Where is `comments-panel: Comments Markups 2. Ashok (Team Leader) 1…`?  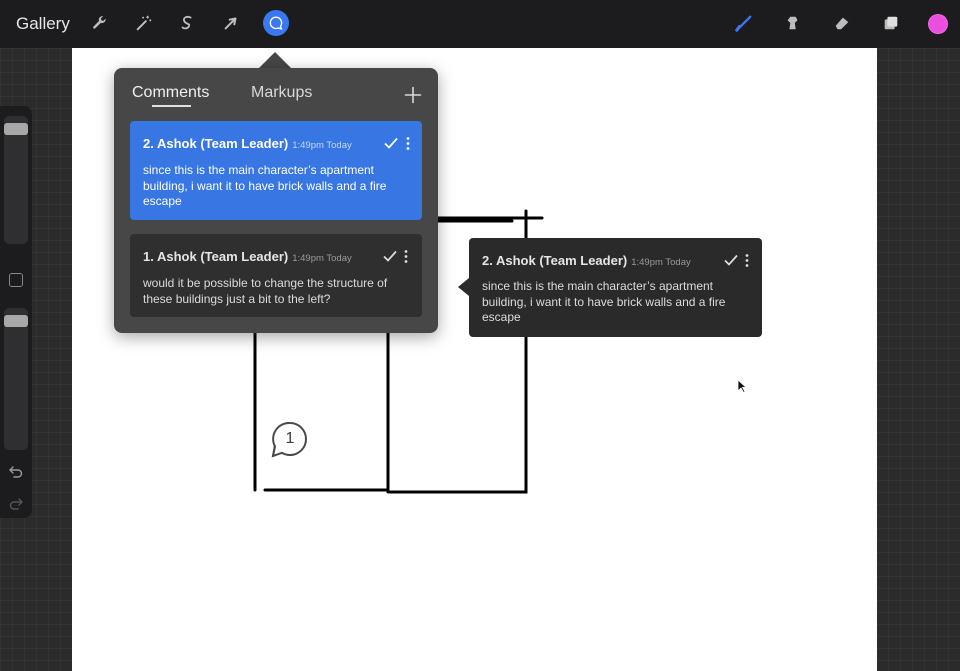 comments-panel: Comments Markups 2. Ashok (Team Leader) 1… is located at coordinates (276, 200).